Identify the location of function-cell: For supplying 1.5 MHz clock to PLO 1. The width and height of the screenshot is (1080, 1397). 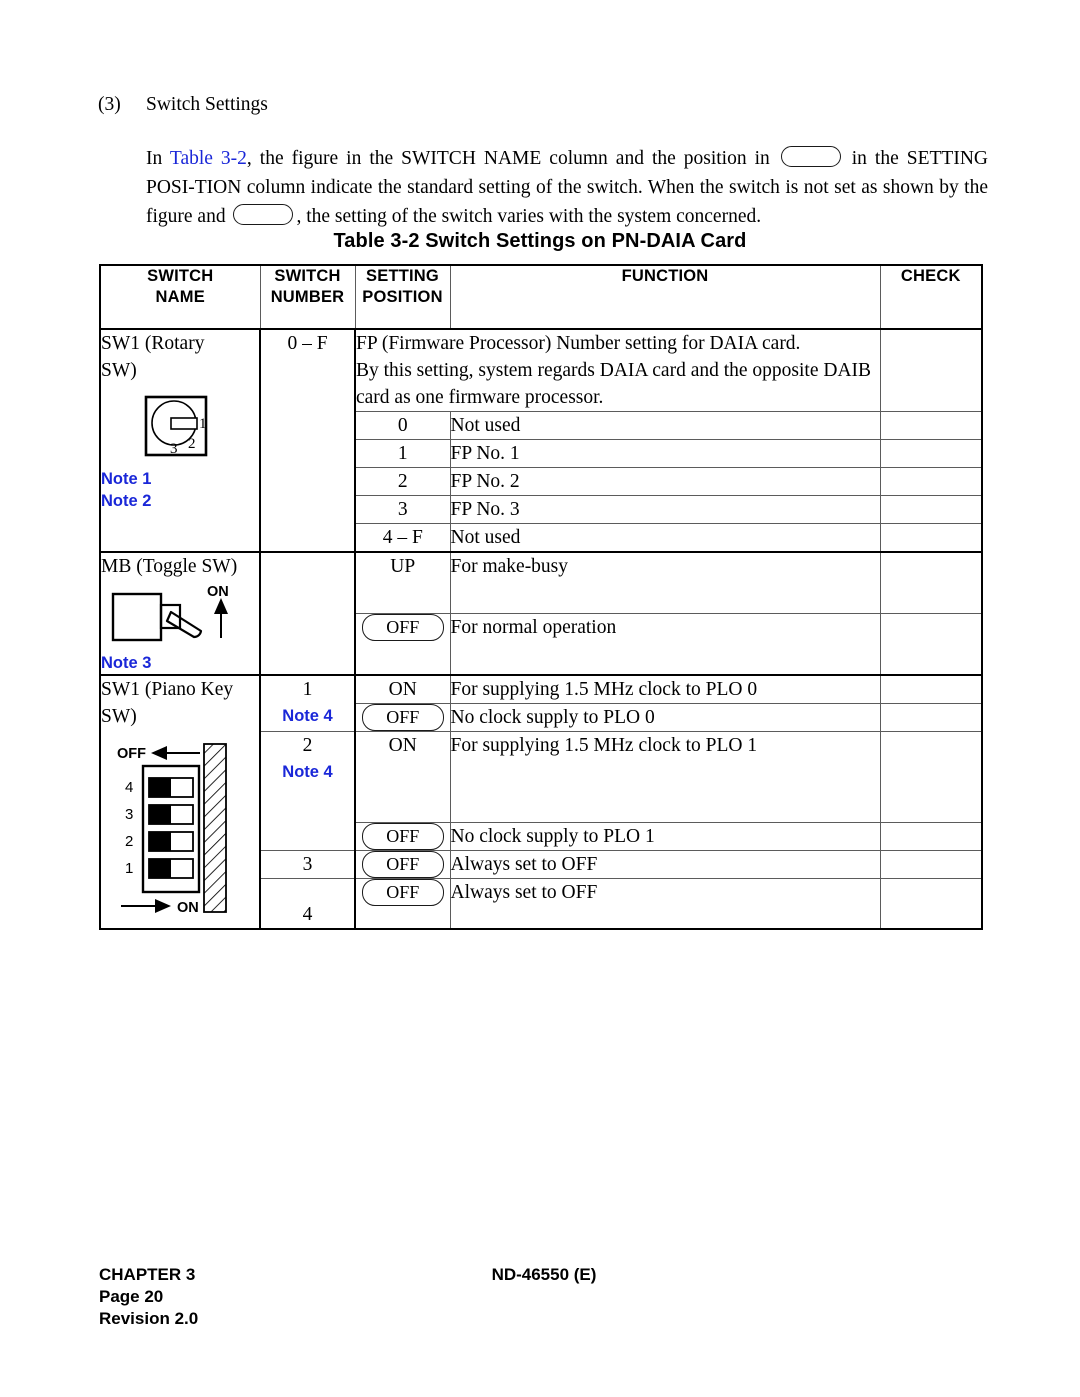
(665, 777).